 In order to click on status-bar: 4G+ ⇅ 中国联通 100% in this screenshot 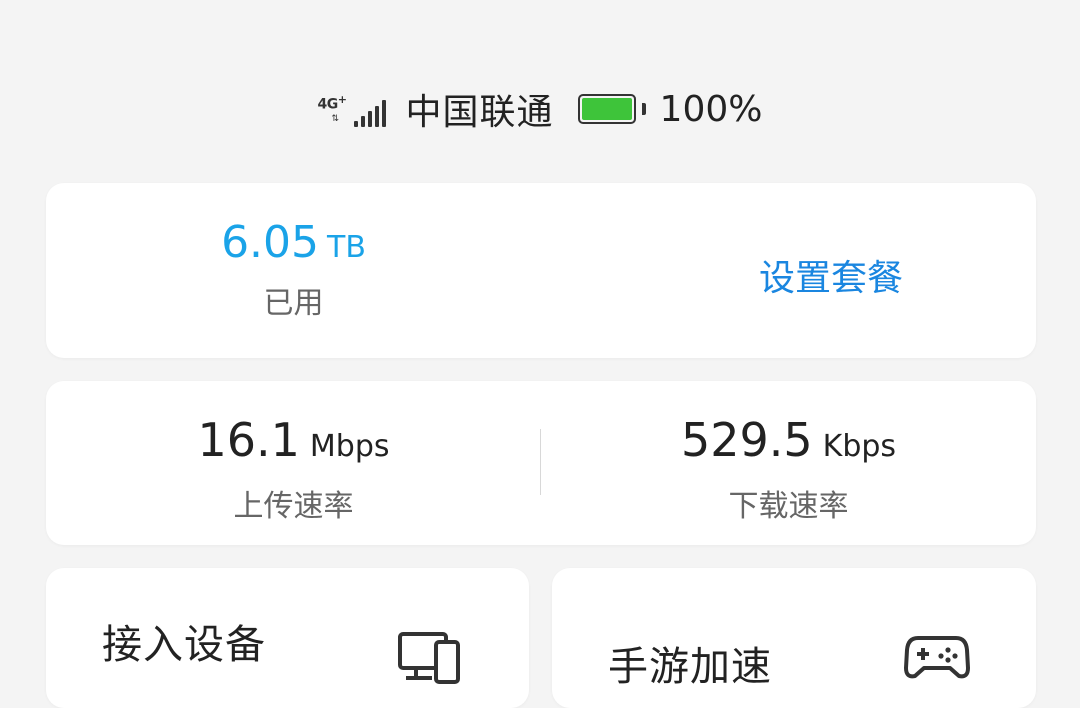, I will do `click(540, 109)`.